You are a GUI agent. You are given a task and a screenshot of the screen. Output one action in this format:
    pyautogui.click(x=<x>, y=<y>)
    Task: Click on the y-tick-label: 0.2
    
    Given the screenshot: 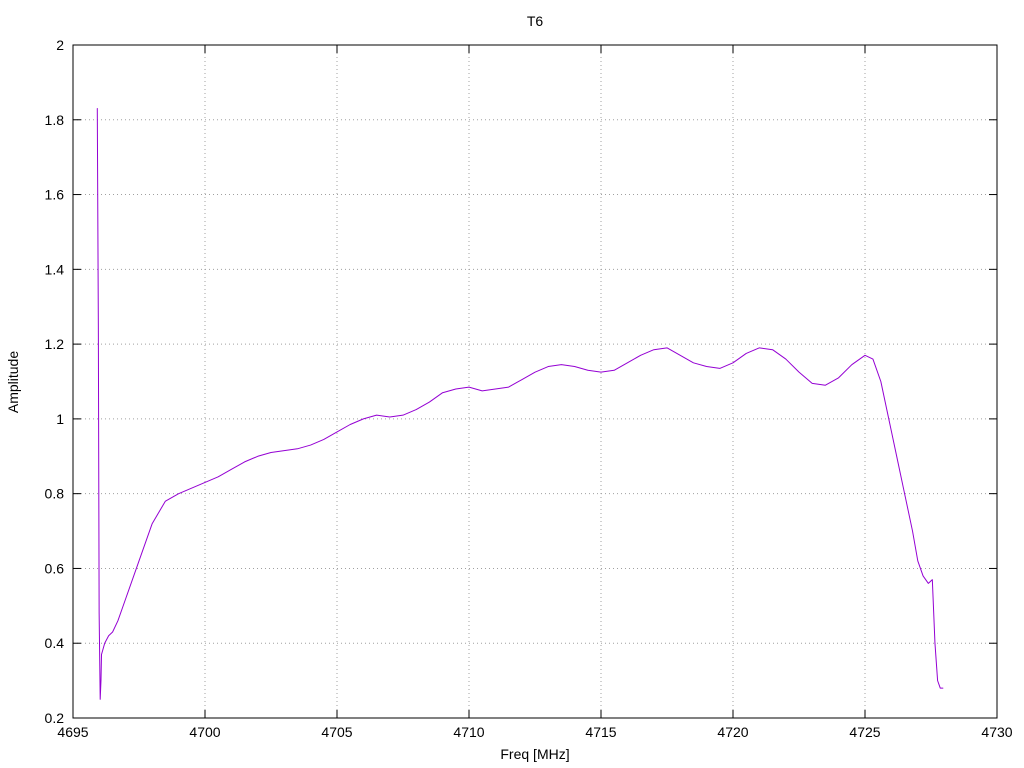 What is the action you would take?
    pyautogui.click(x=55, y=718)
    